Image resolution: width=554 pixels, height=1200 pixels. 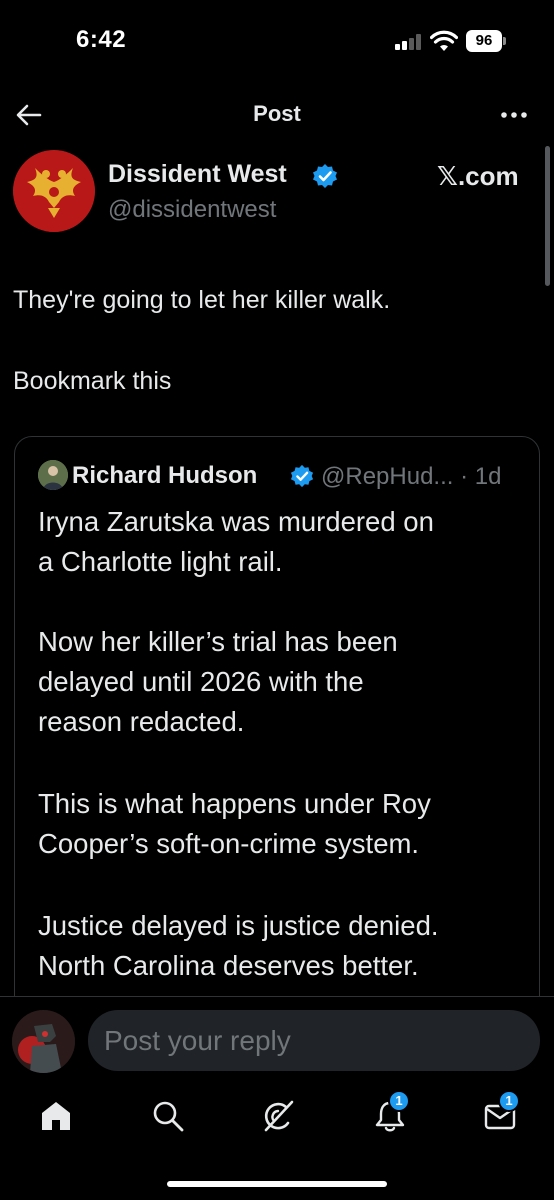 I want to click on battery-level: 96, so click(x=484, y=40).